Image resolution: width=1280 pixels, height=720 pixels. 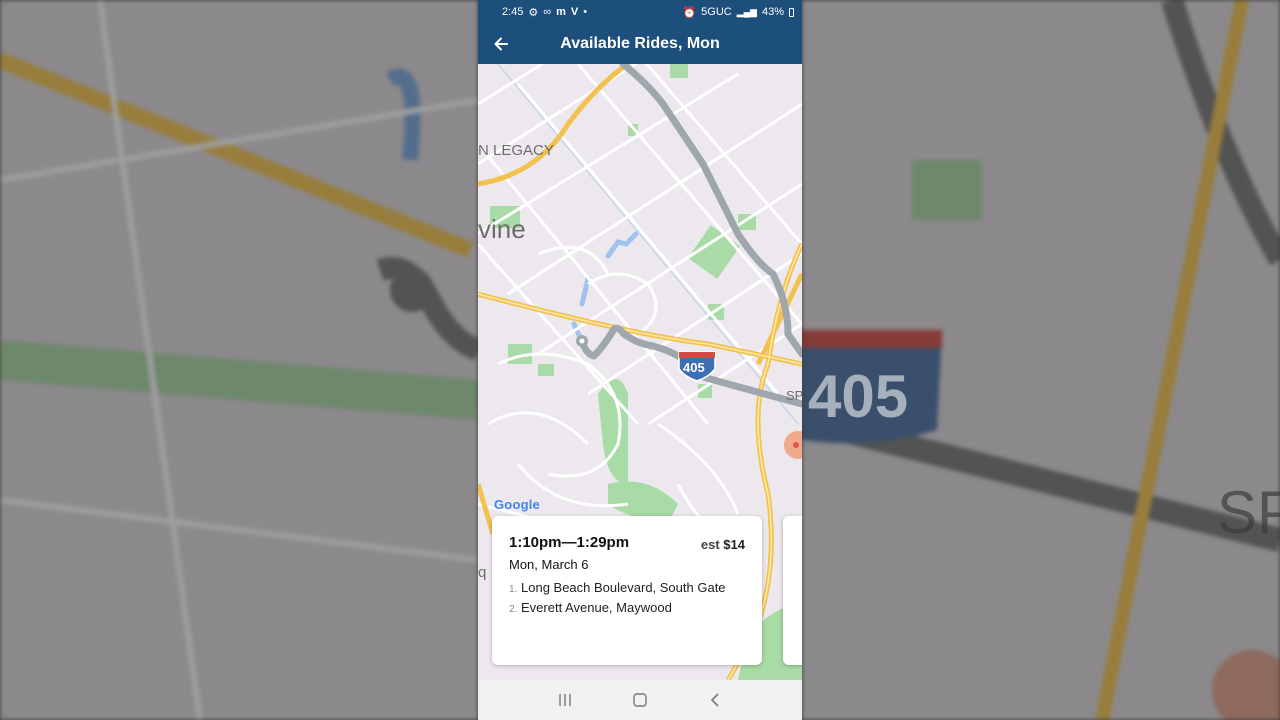 I want to click on status-time: 2:45, so click(x=513, y=12).